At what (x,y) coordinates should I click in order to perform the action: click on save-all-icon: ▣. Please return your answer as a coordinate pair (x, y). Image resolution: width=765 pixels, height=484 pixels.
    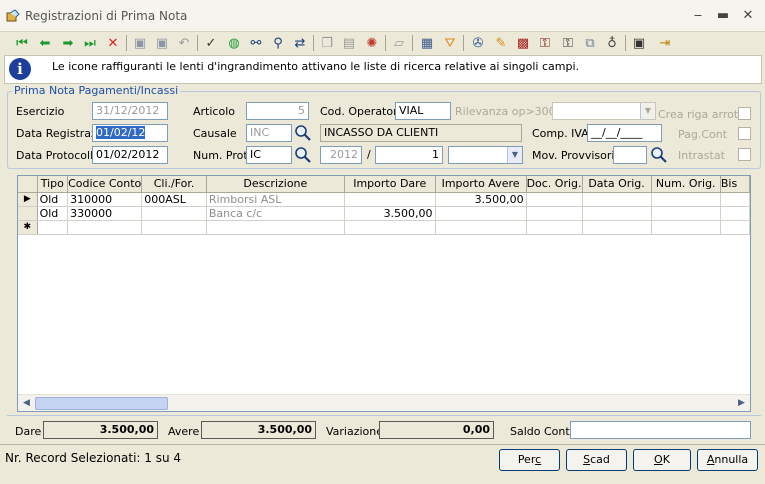
    Looking at the image, I should click on (162, 43).